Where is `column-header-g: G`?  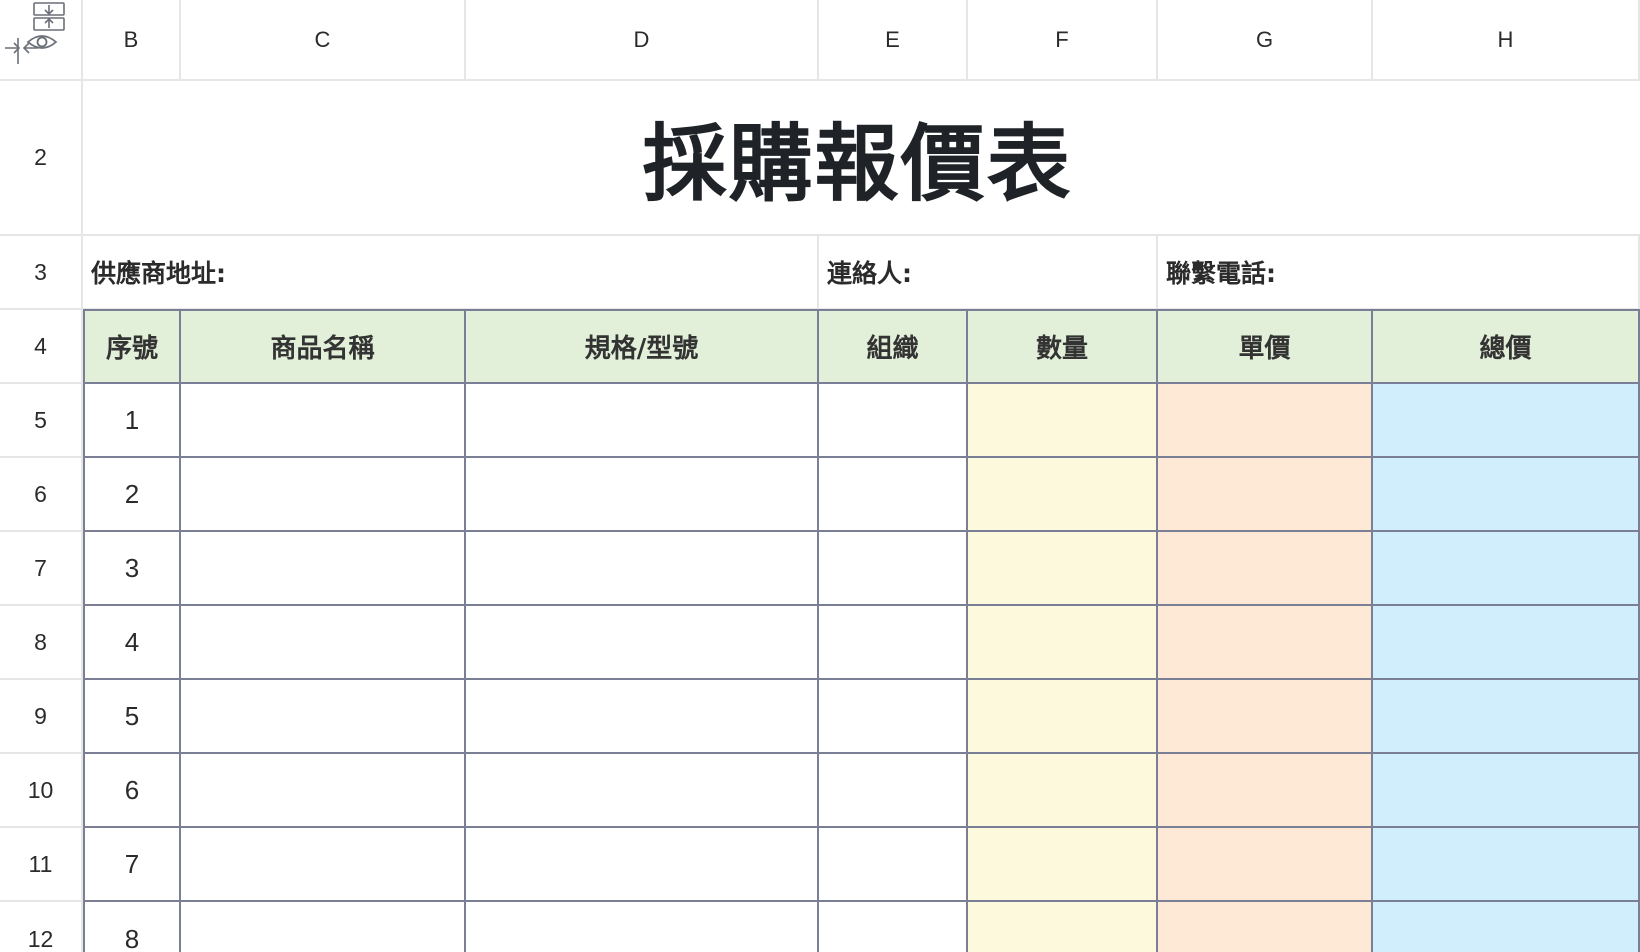 column-header-g: G is located at coordinates (1265, 40).